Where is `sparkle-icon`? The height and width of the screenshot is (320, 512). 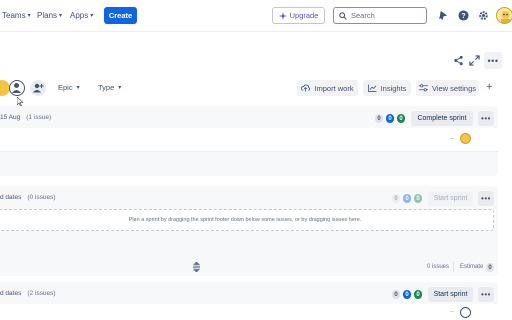
sparkle-icon is located at coordinates (282, 15).